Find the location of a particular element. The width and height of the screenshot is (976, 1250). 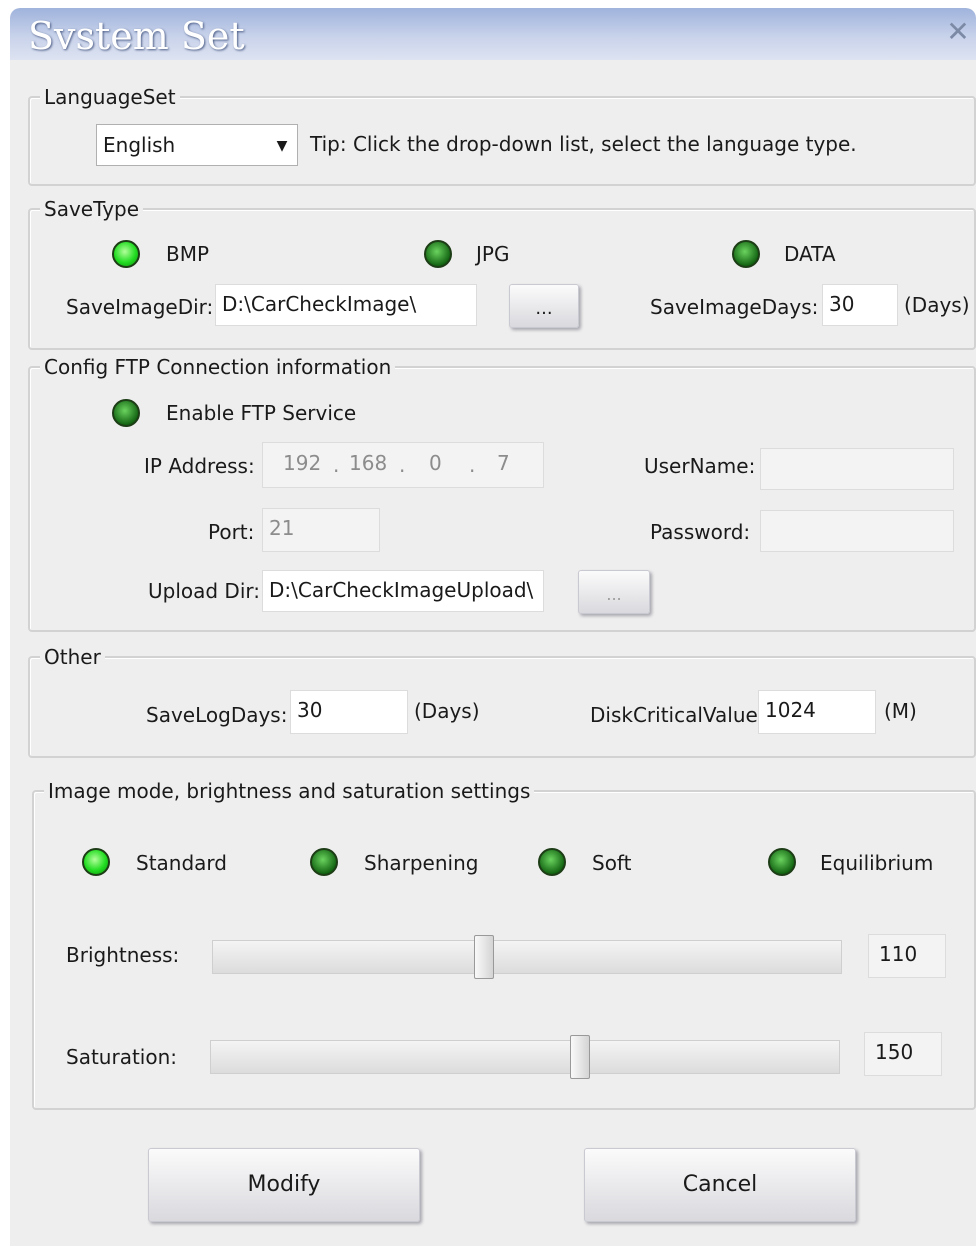

saturation-slider-thumb is located at coordinates (580, 1057).